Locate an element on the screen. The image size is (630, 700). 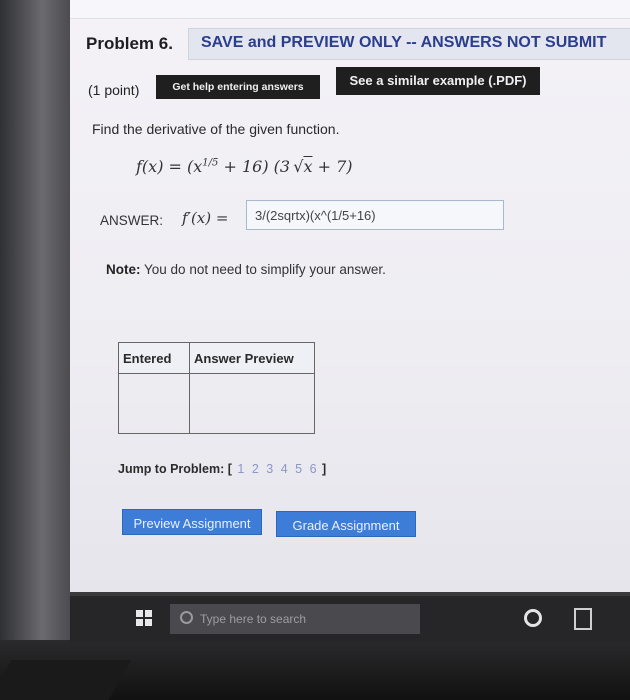
taskbar-search-placeholder: Type here to search is located at coordinates (253, 619).